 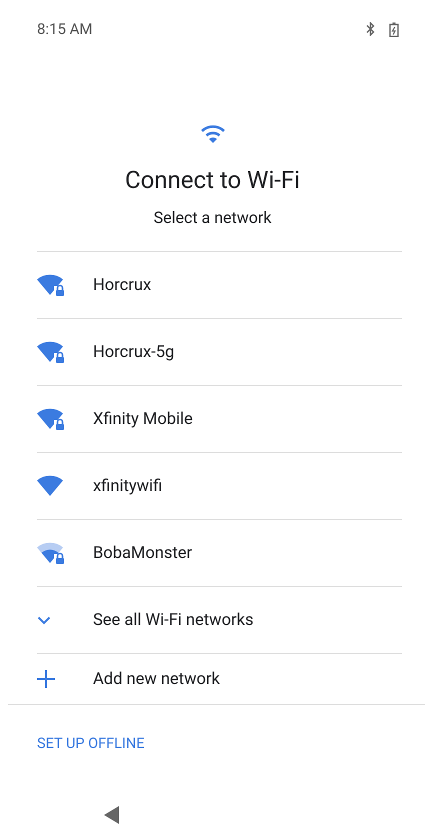 What do you see at coordinates (122, 285) in the screenshot?
I see `network-name: Horcrux` at bounding box center [122, 285].